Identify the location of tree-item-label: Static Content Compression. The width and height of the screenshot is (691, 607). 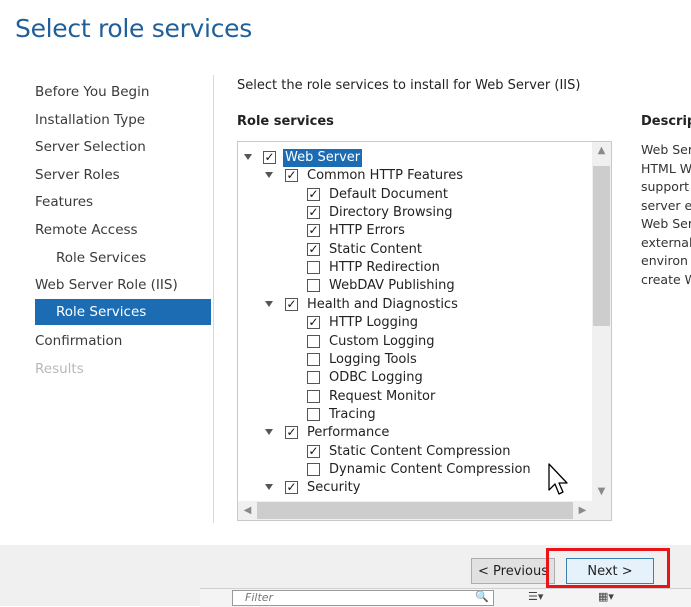
(420, 451).